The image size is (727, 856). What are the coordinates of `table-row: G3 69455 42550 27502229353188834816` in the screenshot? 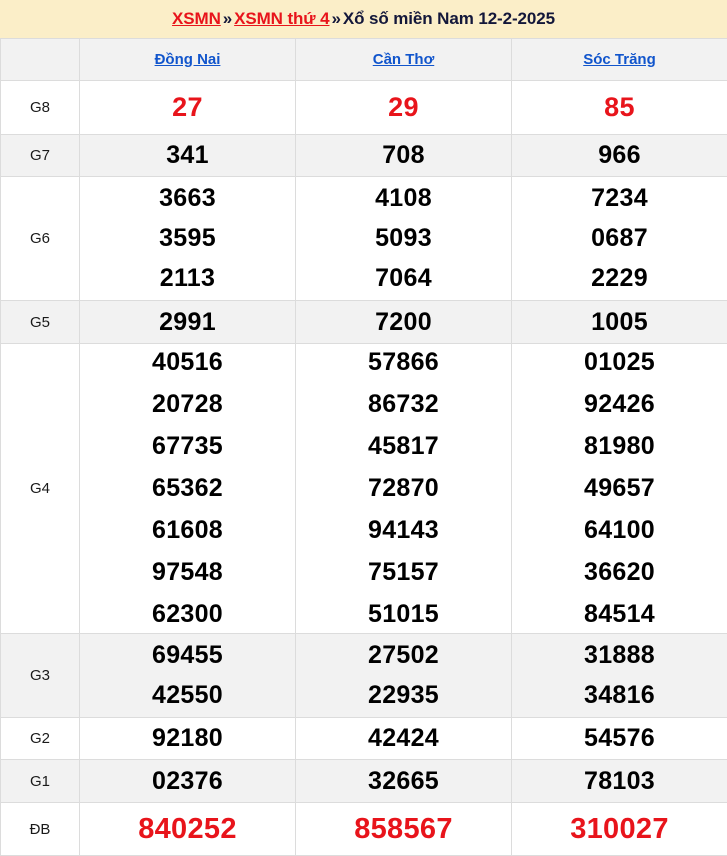 It's located at (364, 676).